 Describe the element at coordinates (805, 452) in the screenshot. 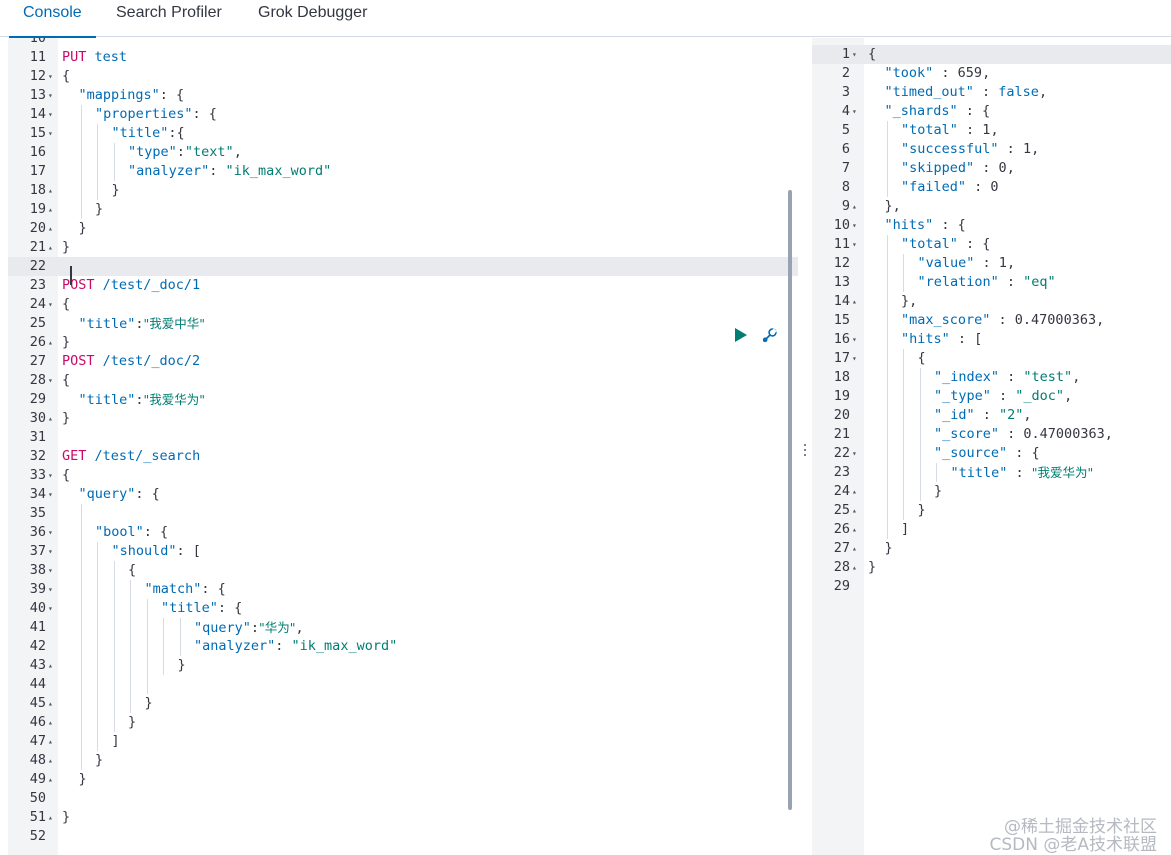

I see `resize-handle` at that location.